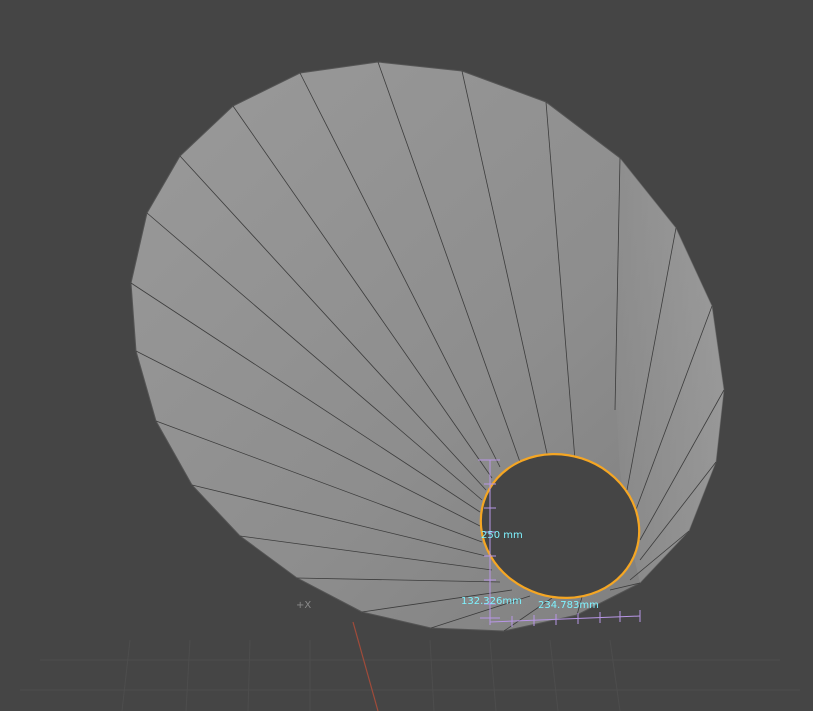  I want to click on diameter-dimension-label: 250 mm, so click(502, 536).